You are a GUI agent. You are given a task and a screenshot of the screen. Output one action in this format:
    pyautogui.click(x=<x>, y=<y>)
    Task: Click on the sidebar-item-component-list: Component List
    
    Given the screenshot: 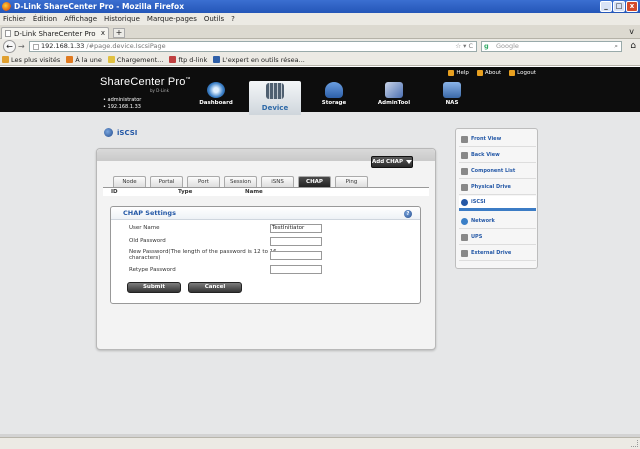 What is the action you would take?
    pyautogui.click(x=497, y=171)
    